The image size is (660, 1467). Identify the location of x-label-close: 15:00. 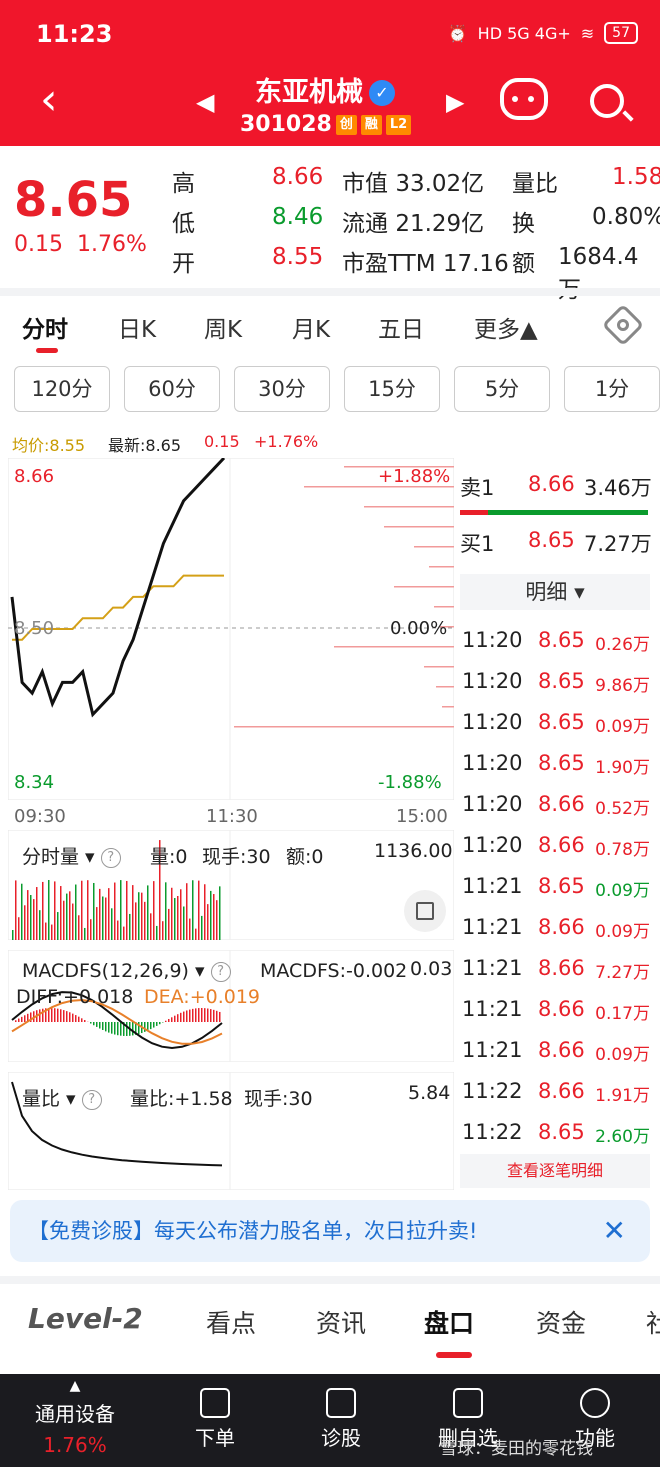
(422, 816).